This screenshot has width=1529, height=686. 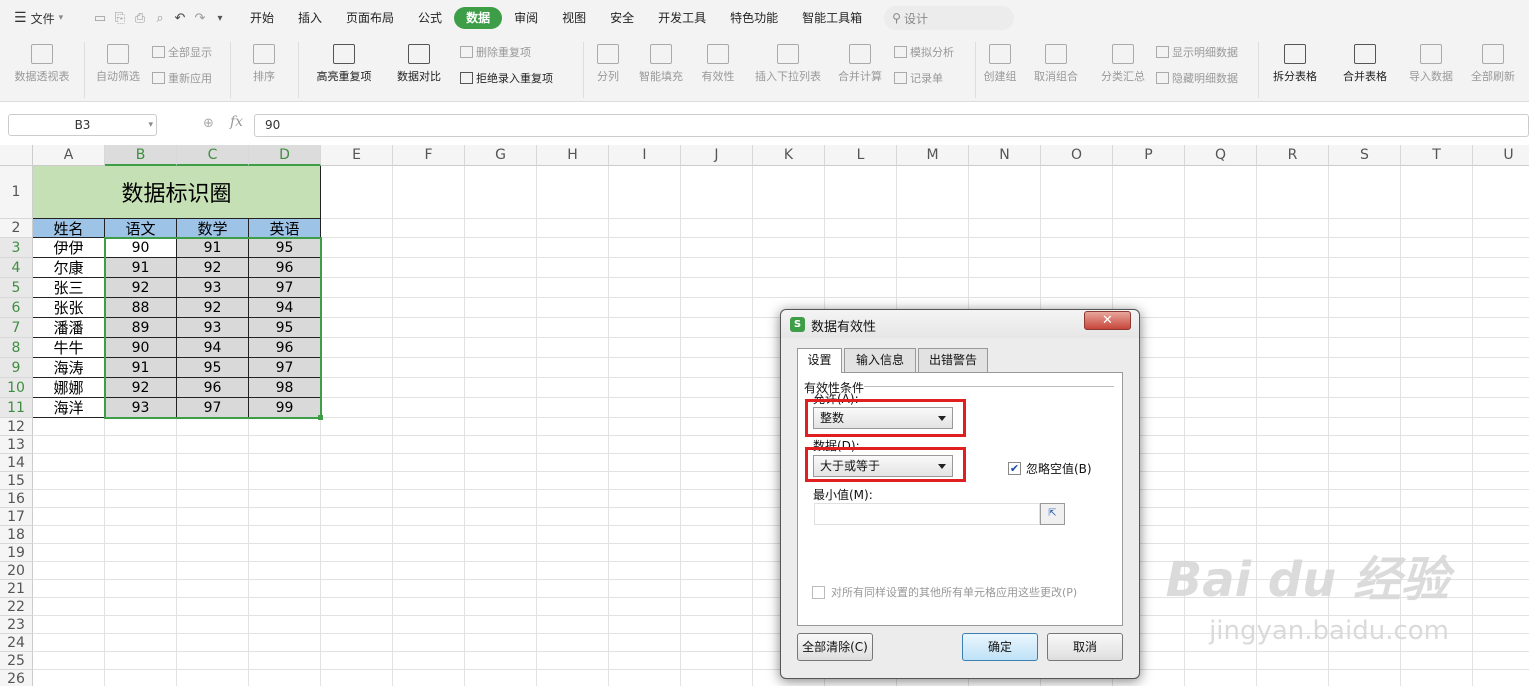 What do you see at coordinates (1221, 268) in the screenshot?
I see `cell-Q4` at bounding box center [1221, 268].